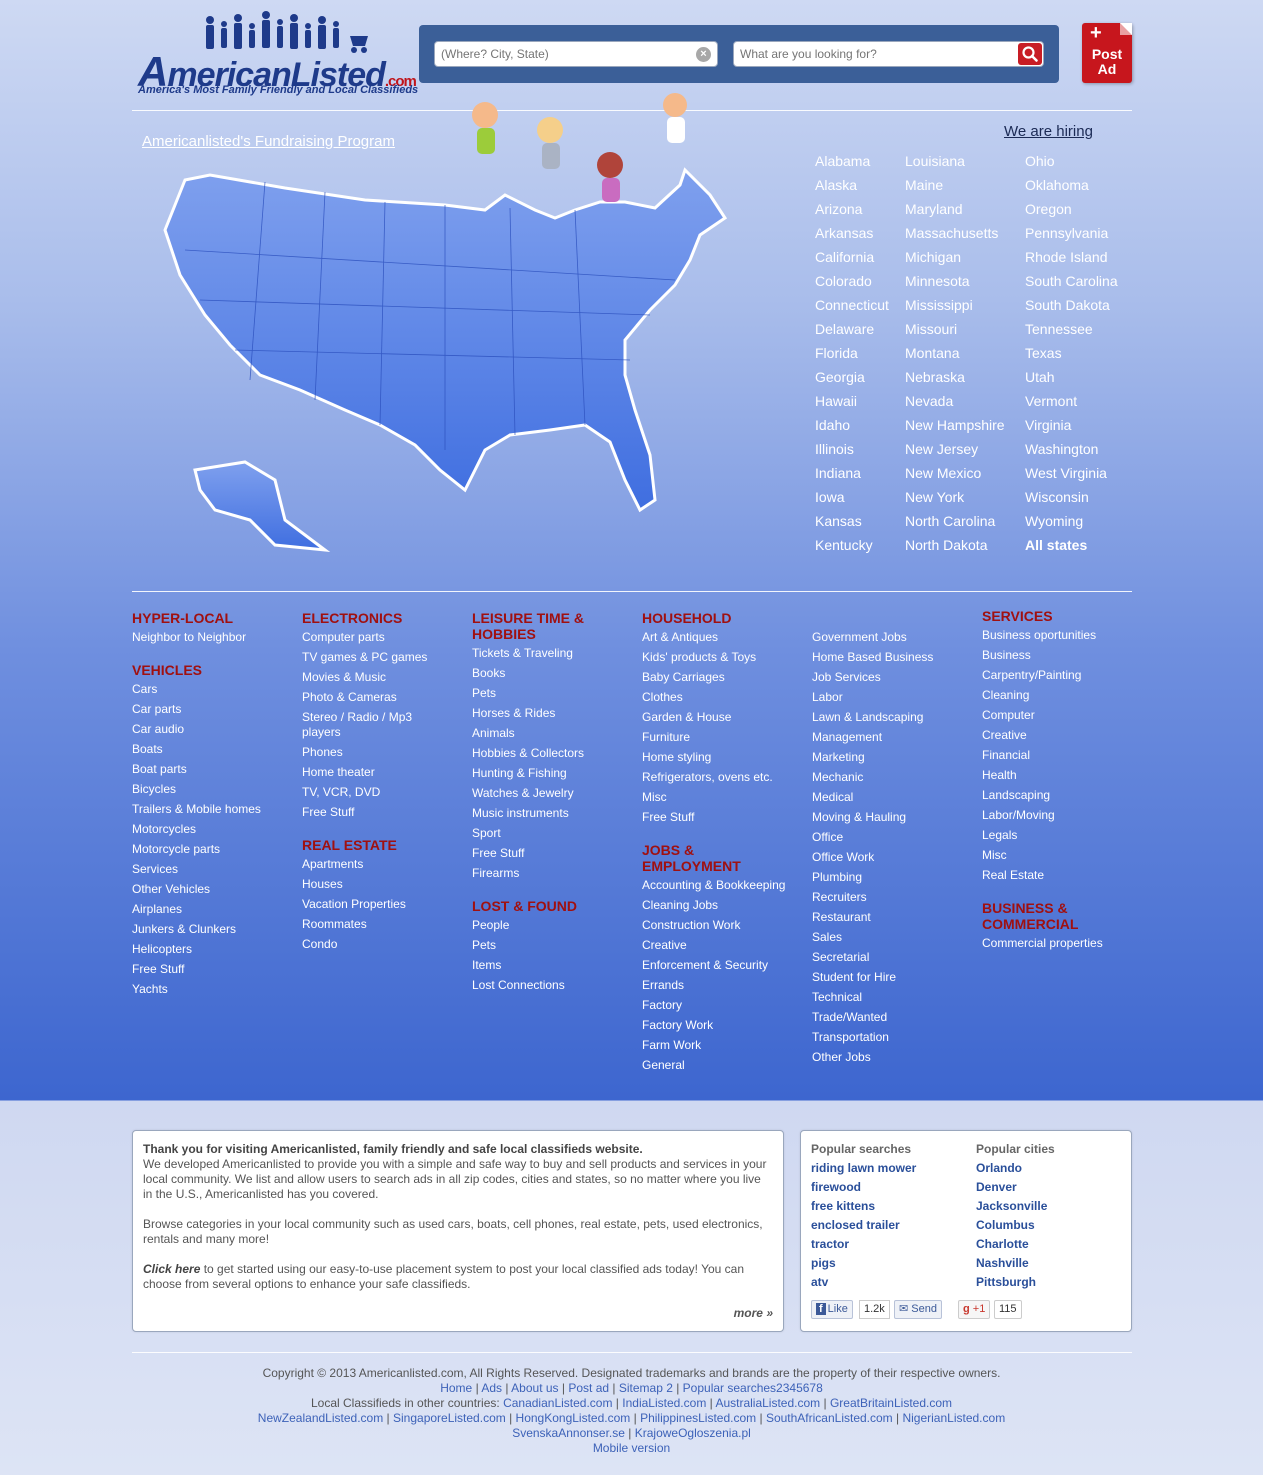 This screenshot has width=1263, height=1475. Describe the element at coordinates (974, 1309) in the screenshot. I see `google-plus-button: g +1` at that location.